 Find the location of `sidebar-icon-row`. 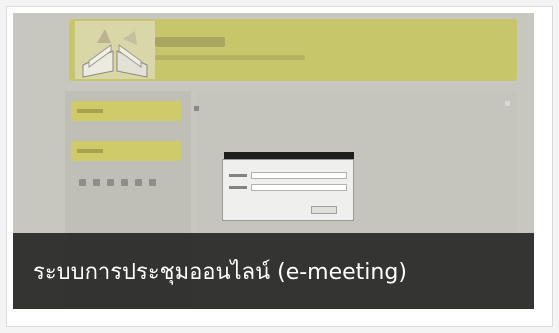

sidebar-icon-row is located at coordinates (121, 180).